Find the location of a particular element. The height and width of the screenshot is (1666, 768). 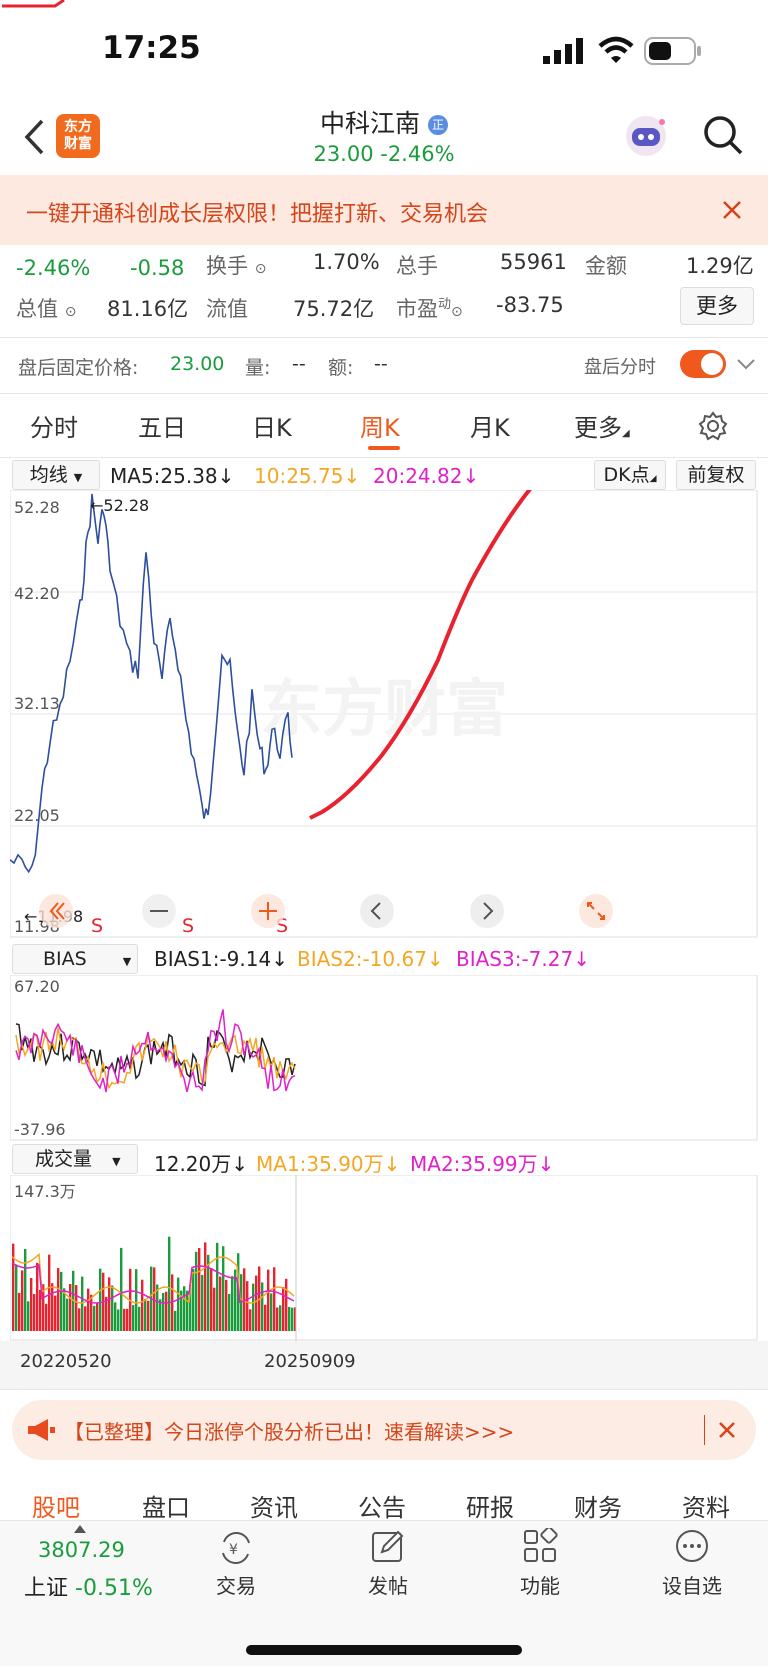

index-quote: 上证 -0.51% is located at coordinates (88, 1586).